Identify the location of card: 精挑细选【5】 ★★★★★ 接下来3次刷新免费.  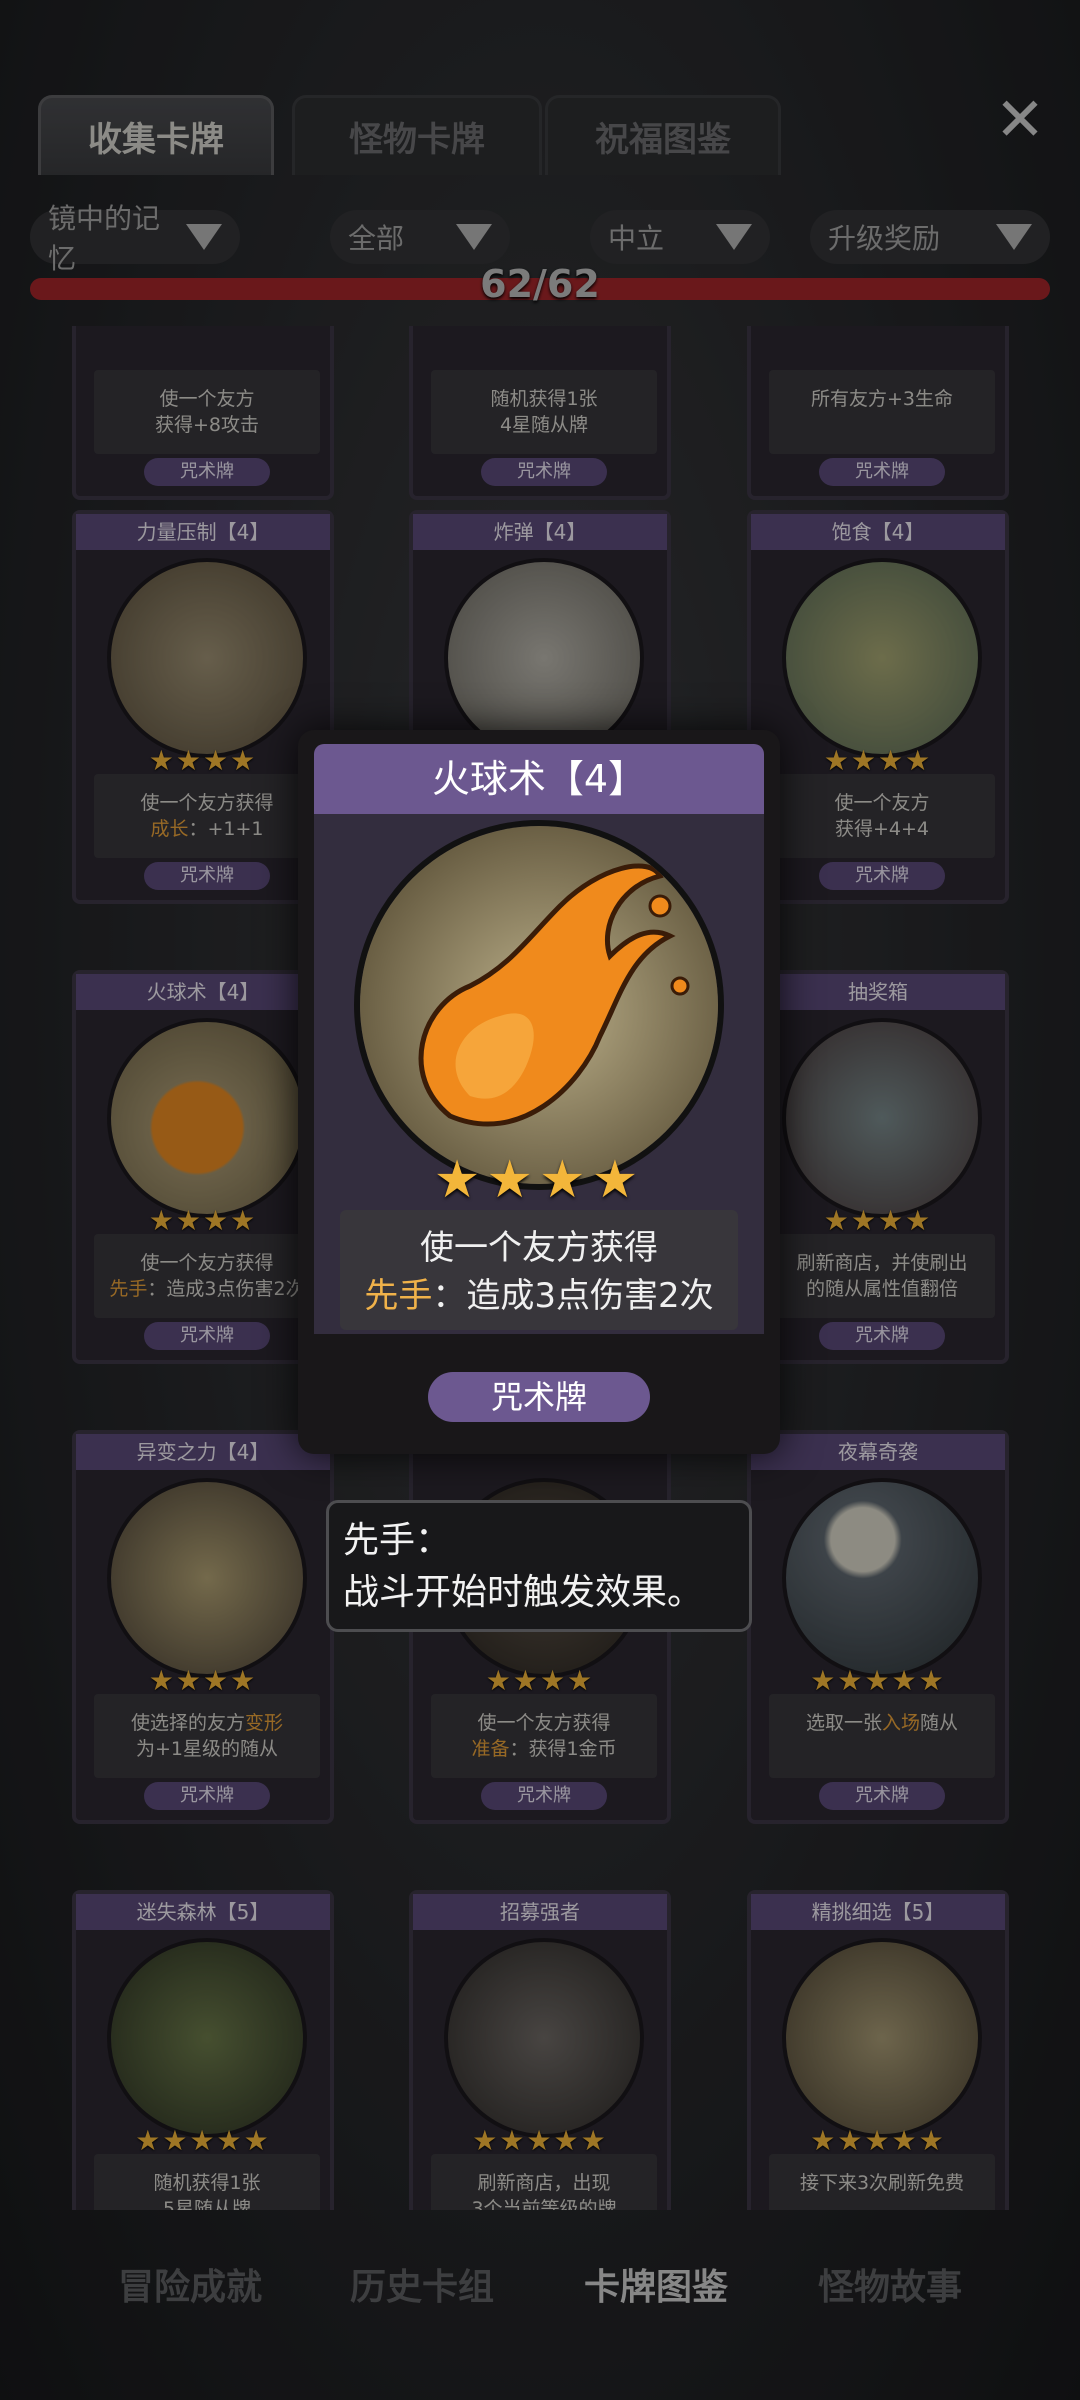
(878, 2050).